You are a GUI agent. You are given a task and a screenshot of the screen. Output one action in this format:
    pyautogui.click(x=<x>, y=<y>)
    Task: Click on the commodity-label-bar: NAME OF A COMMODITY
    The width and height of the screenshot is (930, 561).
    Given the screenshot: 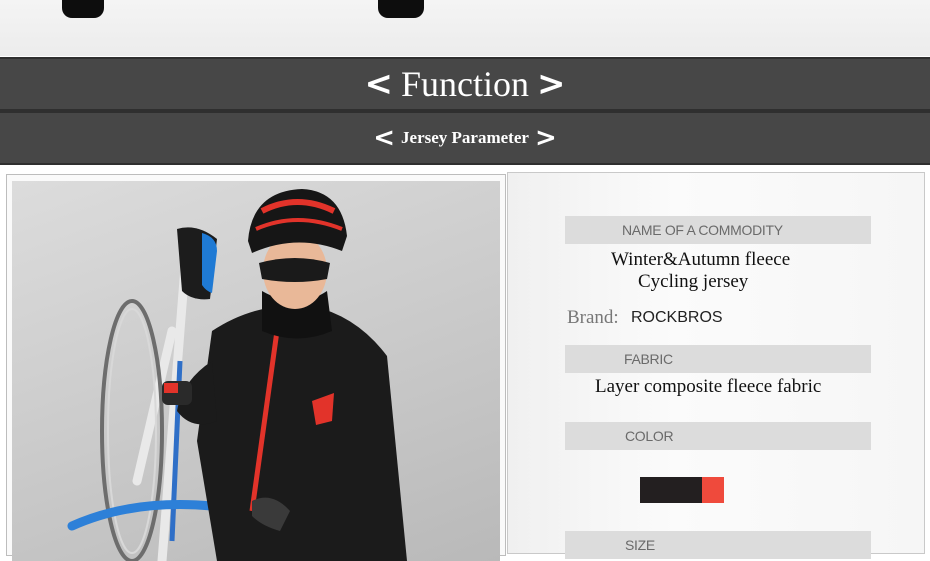 What is the action you would take?
    pyautogui.click(x=718, y=230)
    